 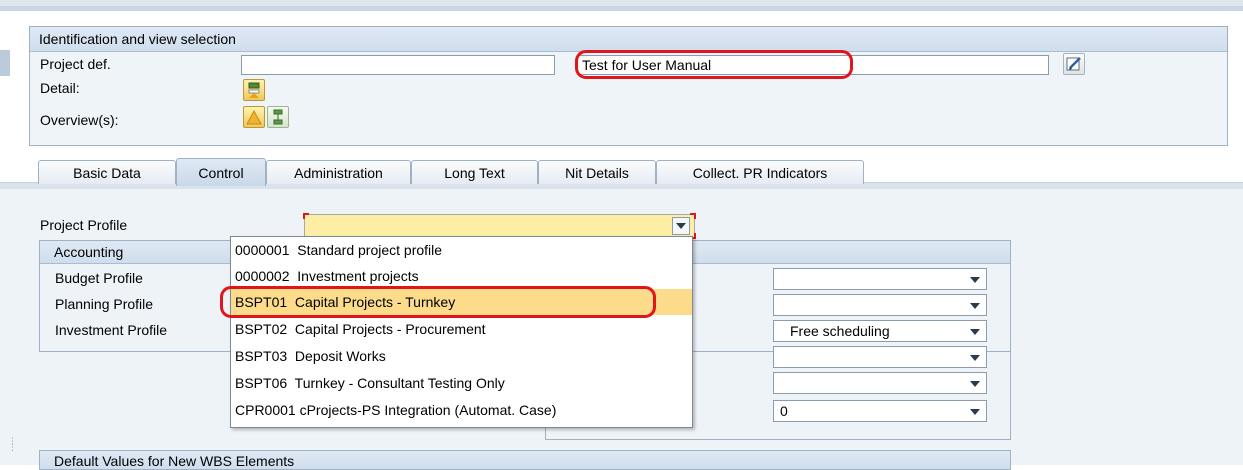 I want to click on dropdown-option: BSPT06 Turnkey - Consultant Testing Only, so click(x=461, y=383).